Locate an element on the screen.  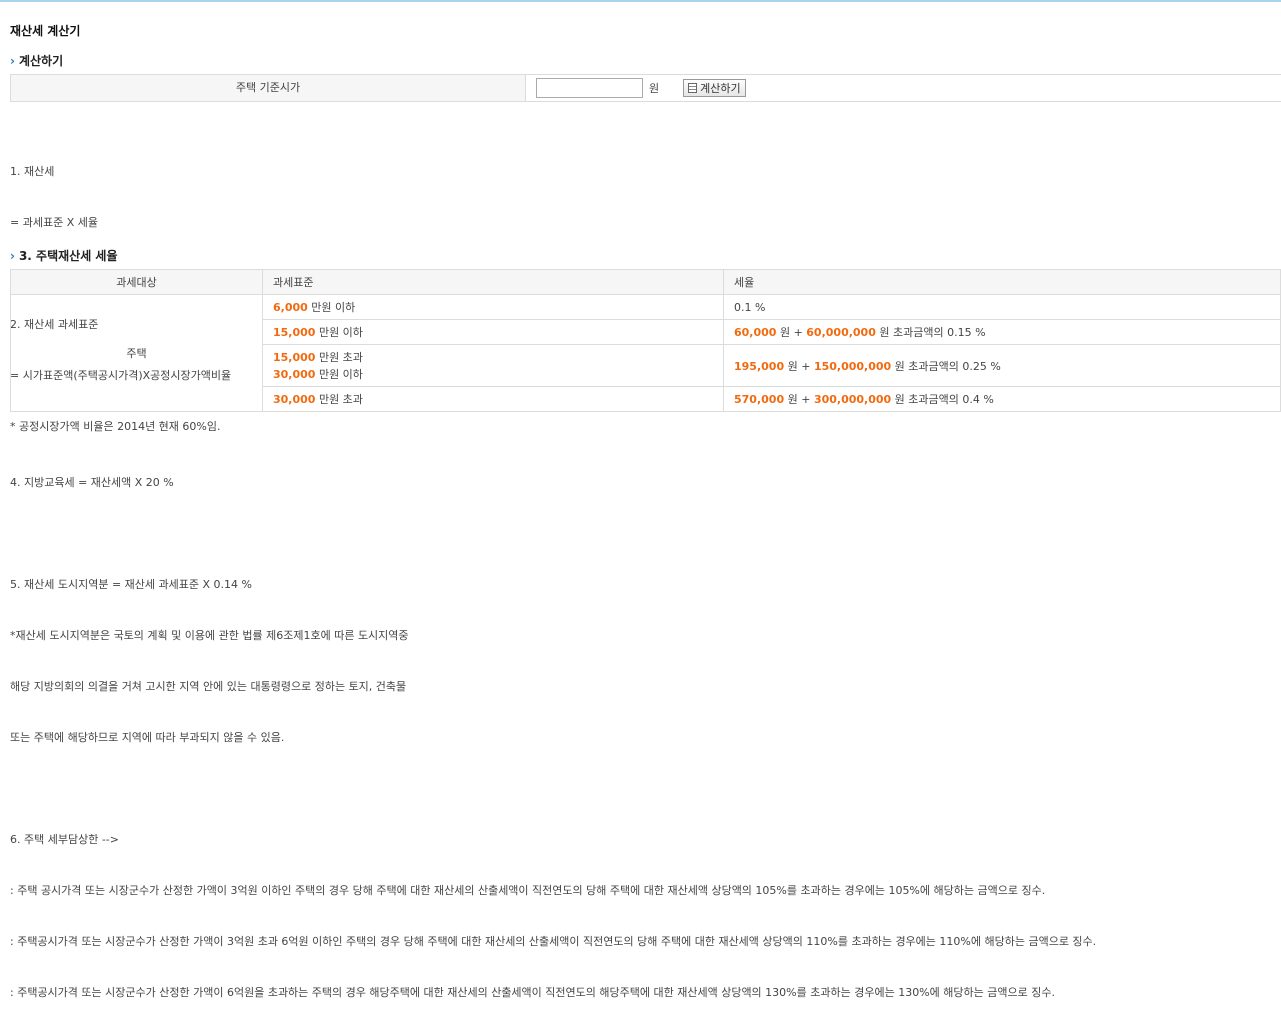
standard-line: 15,000 만원 초과 is located at coordinates (493, 357).